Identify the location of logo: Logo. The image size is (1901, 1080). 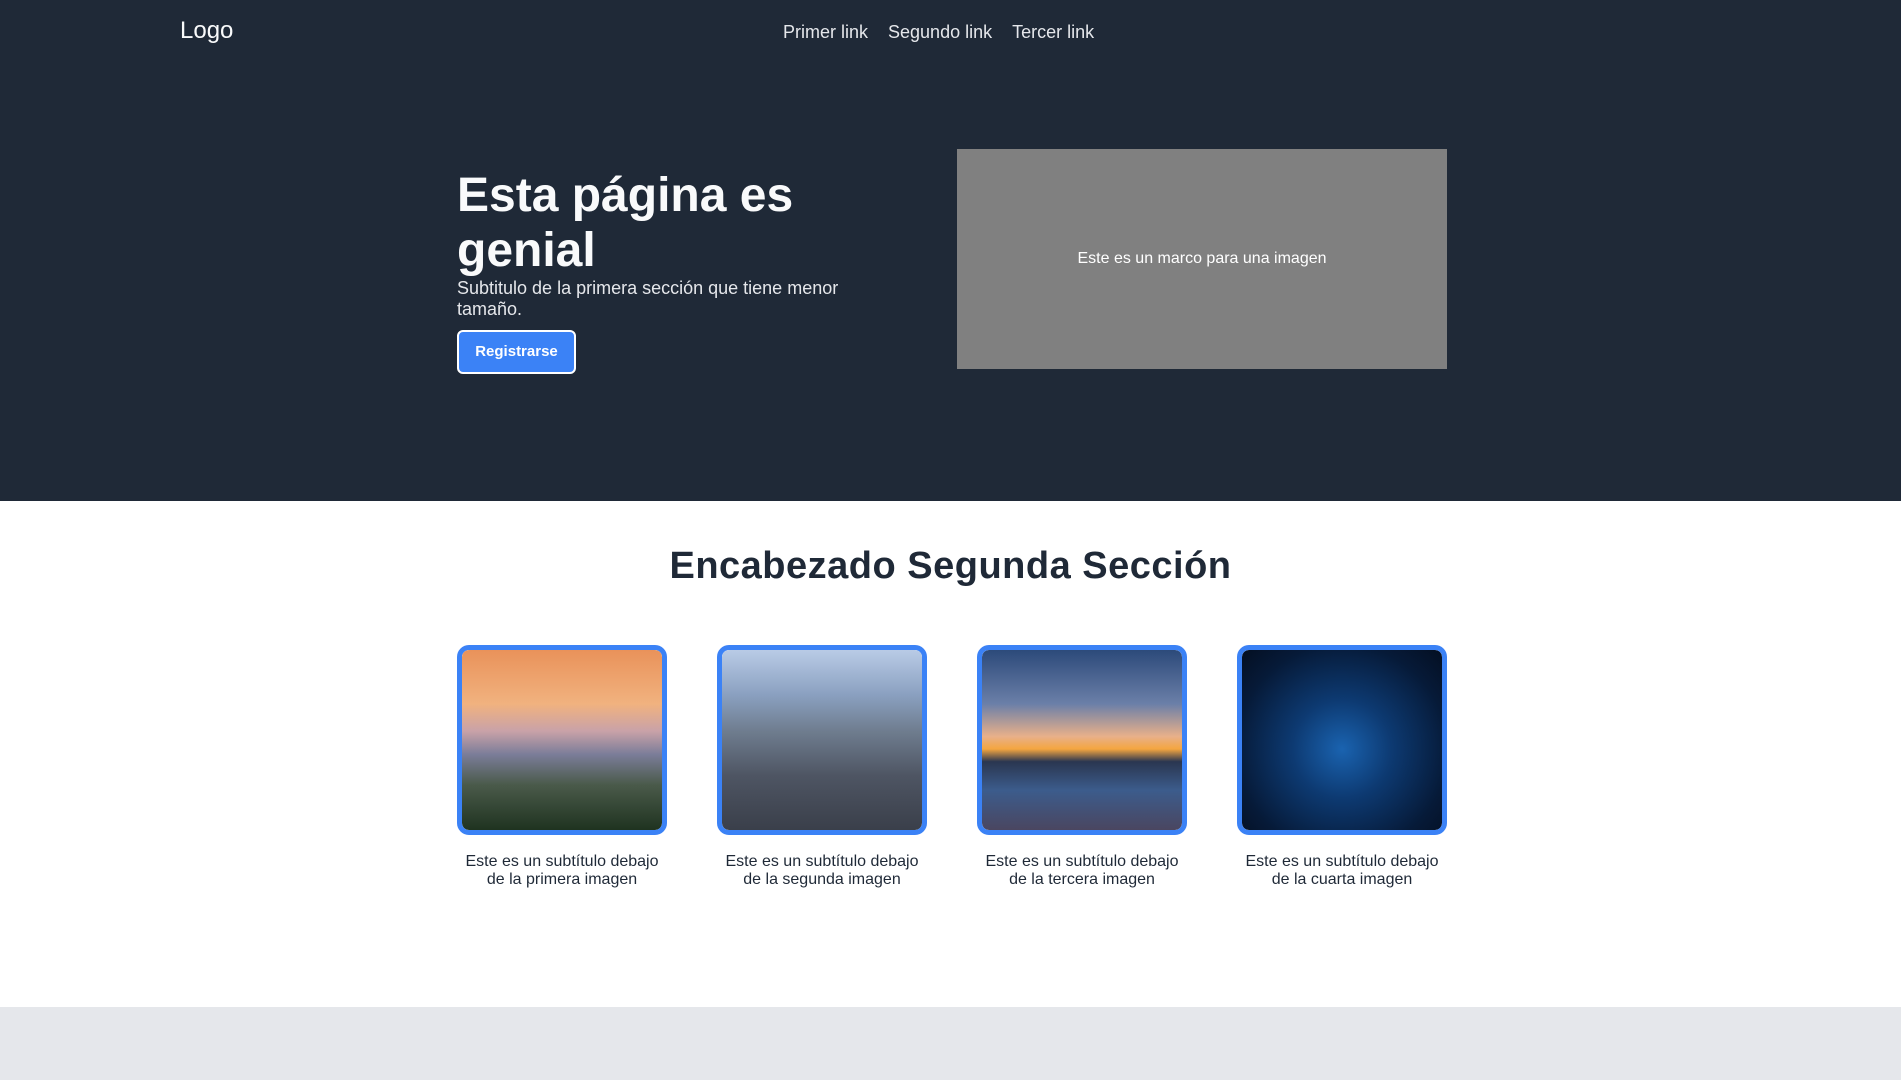
(206, 31).